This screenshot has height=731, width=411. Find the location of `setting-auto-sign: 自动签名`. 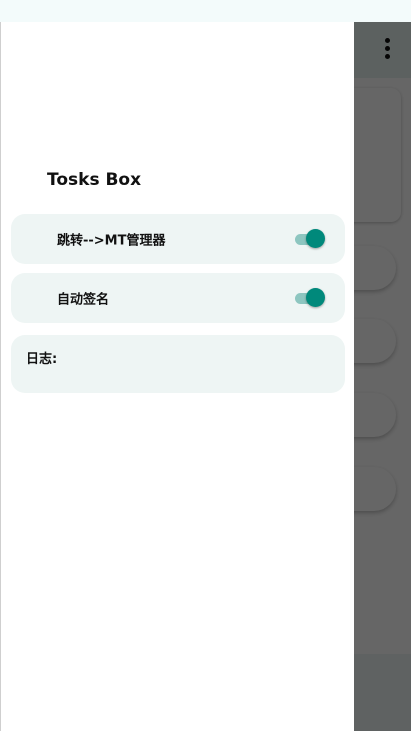

setting-auto-sign: 自动签名 is located at coordinates (178, 298).